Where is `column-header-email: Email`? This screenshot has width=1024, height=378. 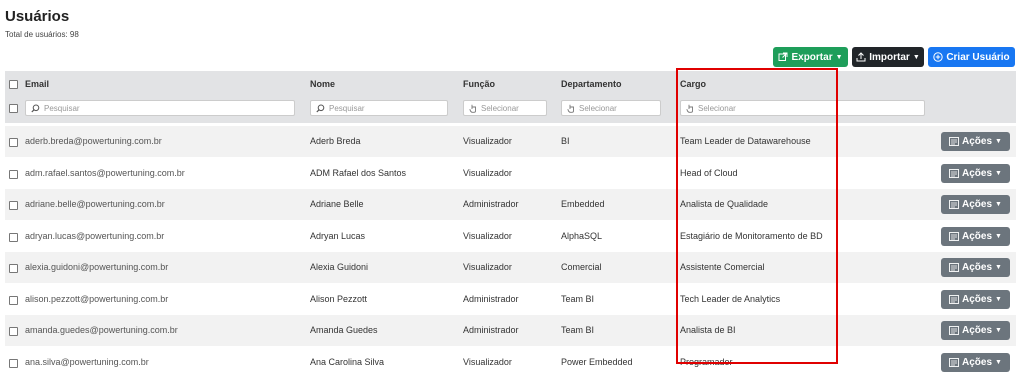
column-header-email: Email is located at coordinates (37, 84).